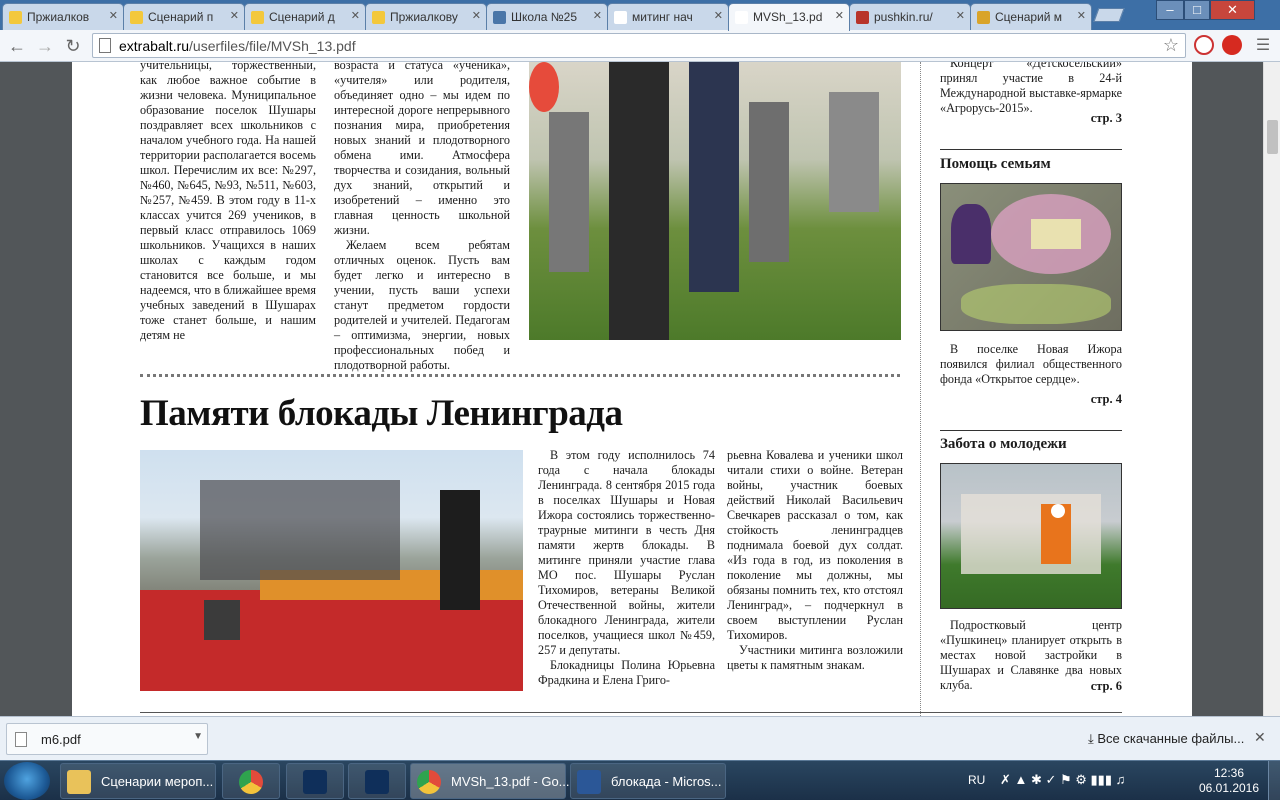  I want to click on section-divider, so click(520, 375).